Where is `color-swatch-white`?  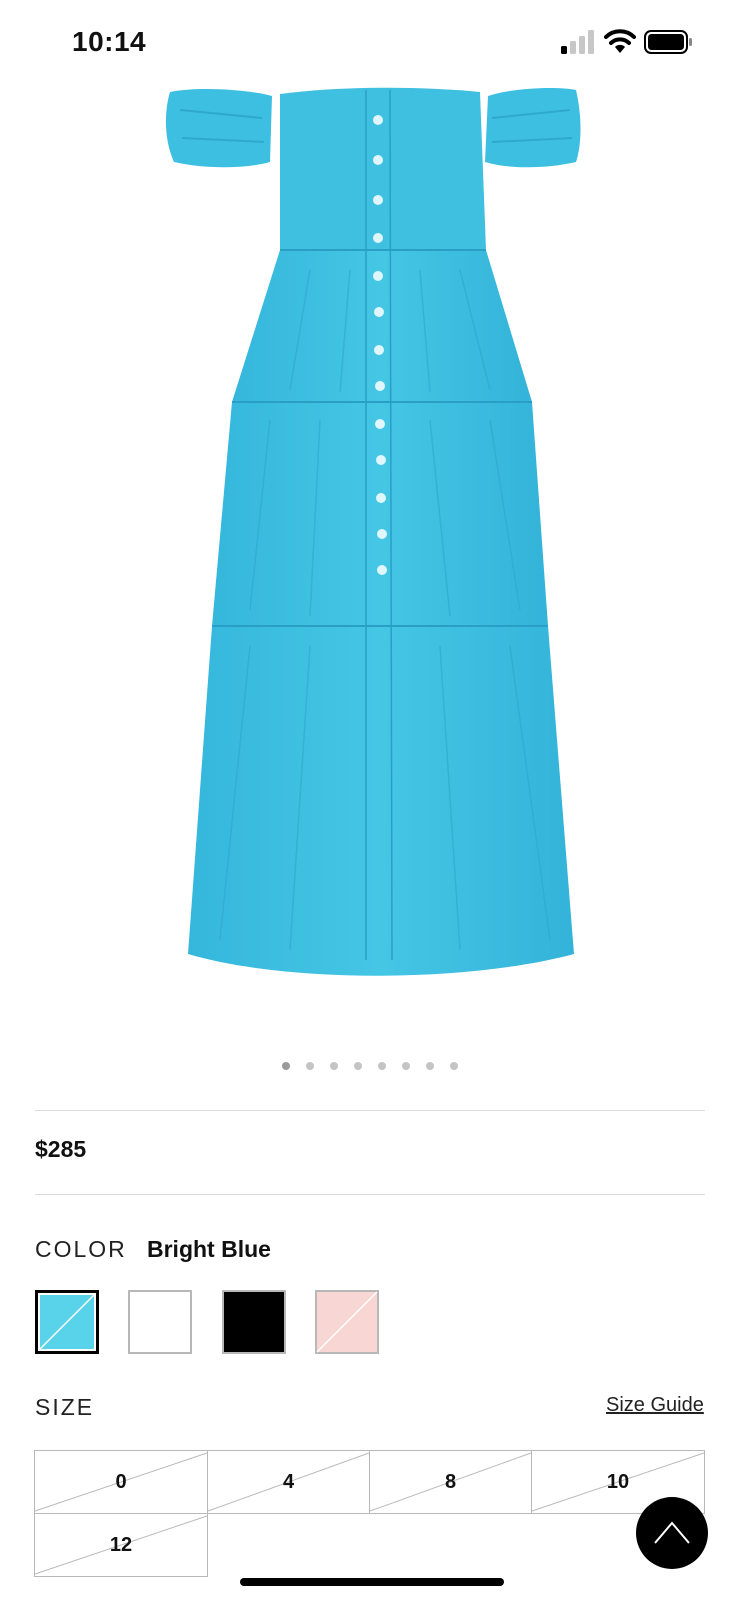 color-swatch-white is located at coordinates (160, 1322).